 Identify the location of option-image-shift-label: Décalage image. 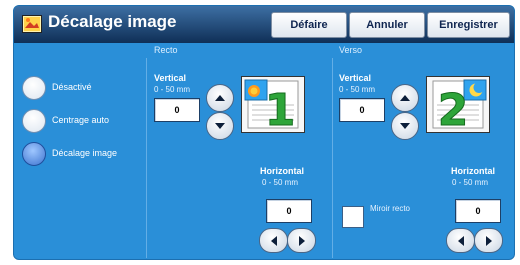
(85, 153).